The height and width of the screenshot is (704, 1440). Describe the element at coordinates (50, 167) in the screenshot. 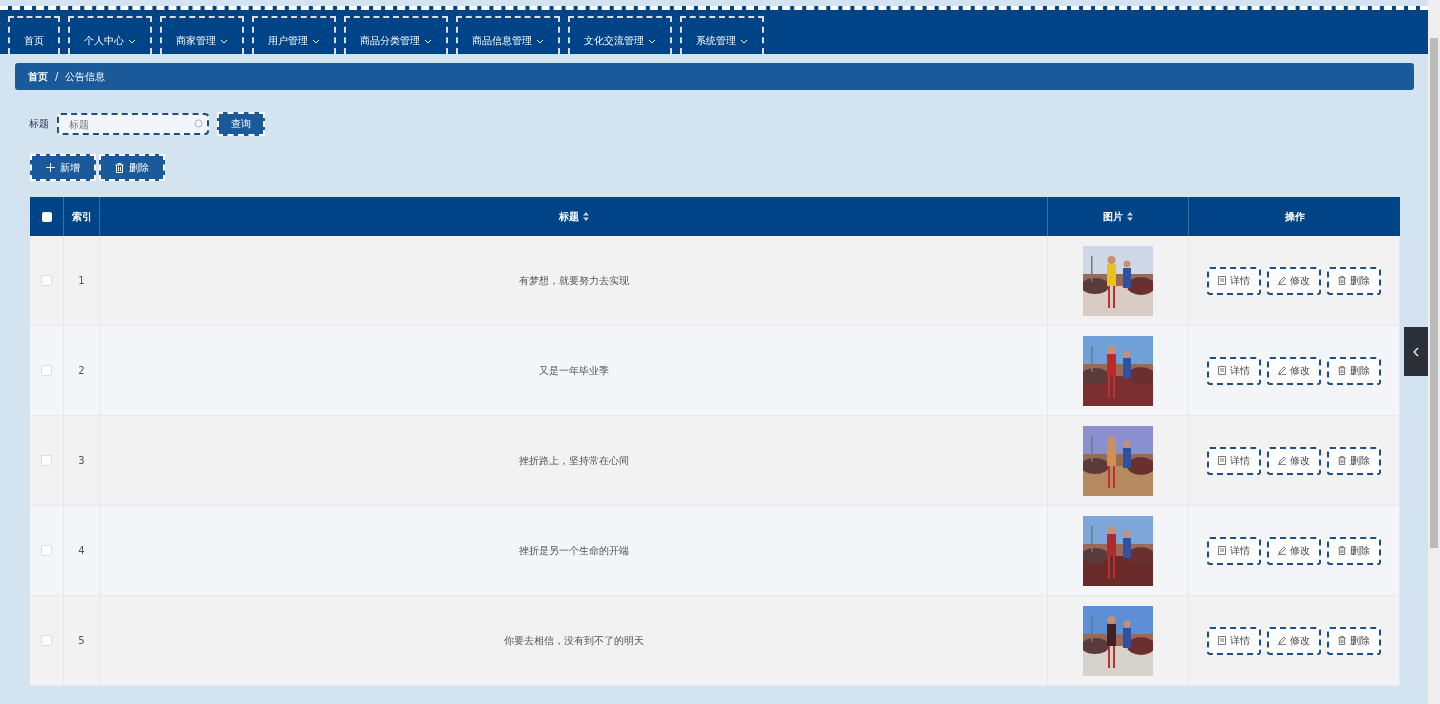

I see `plus-icon` at that location.